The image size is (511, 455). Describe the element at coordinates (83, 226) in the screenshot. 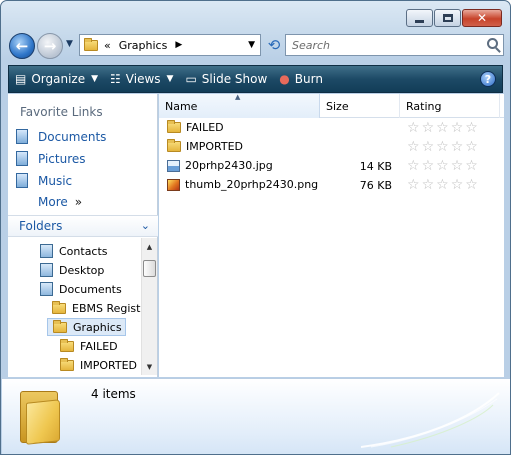

I see `folders-toggle: Folders ⌄` at that location.